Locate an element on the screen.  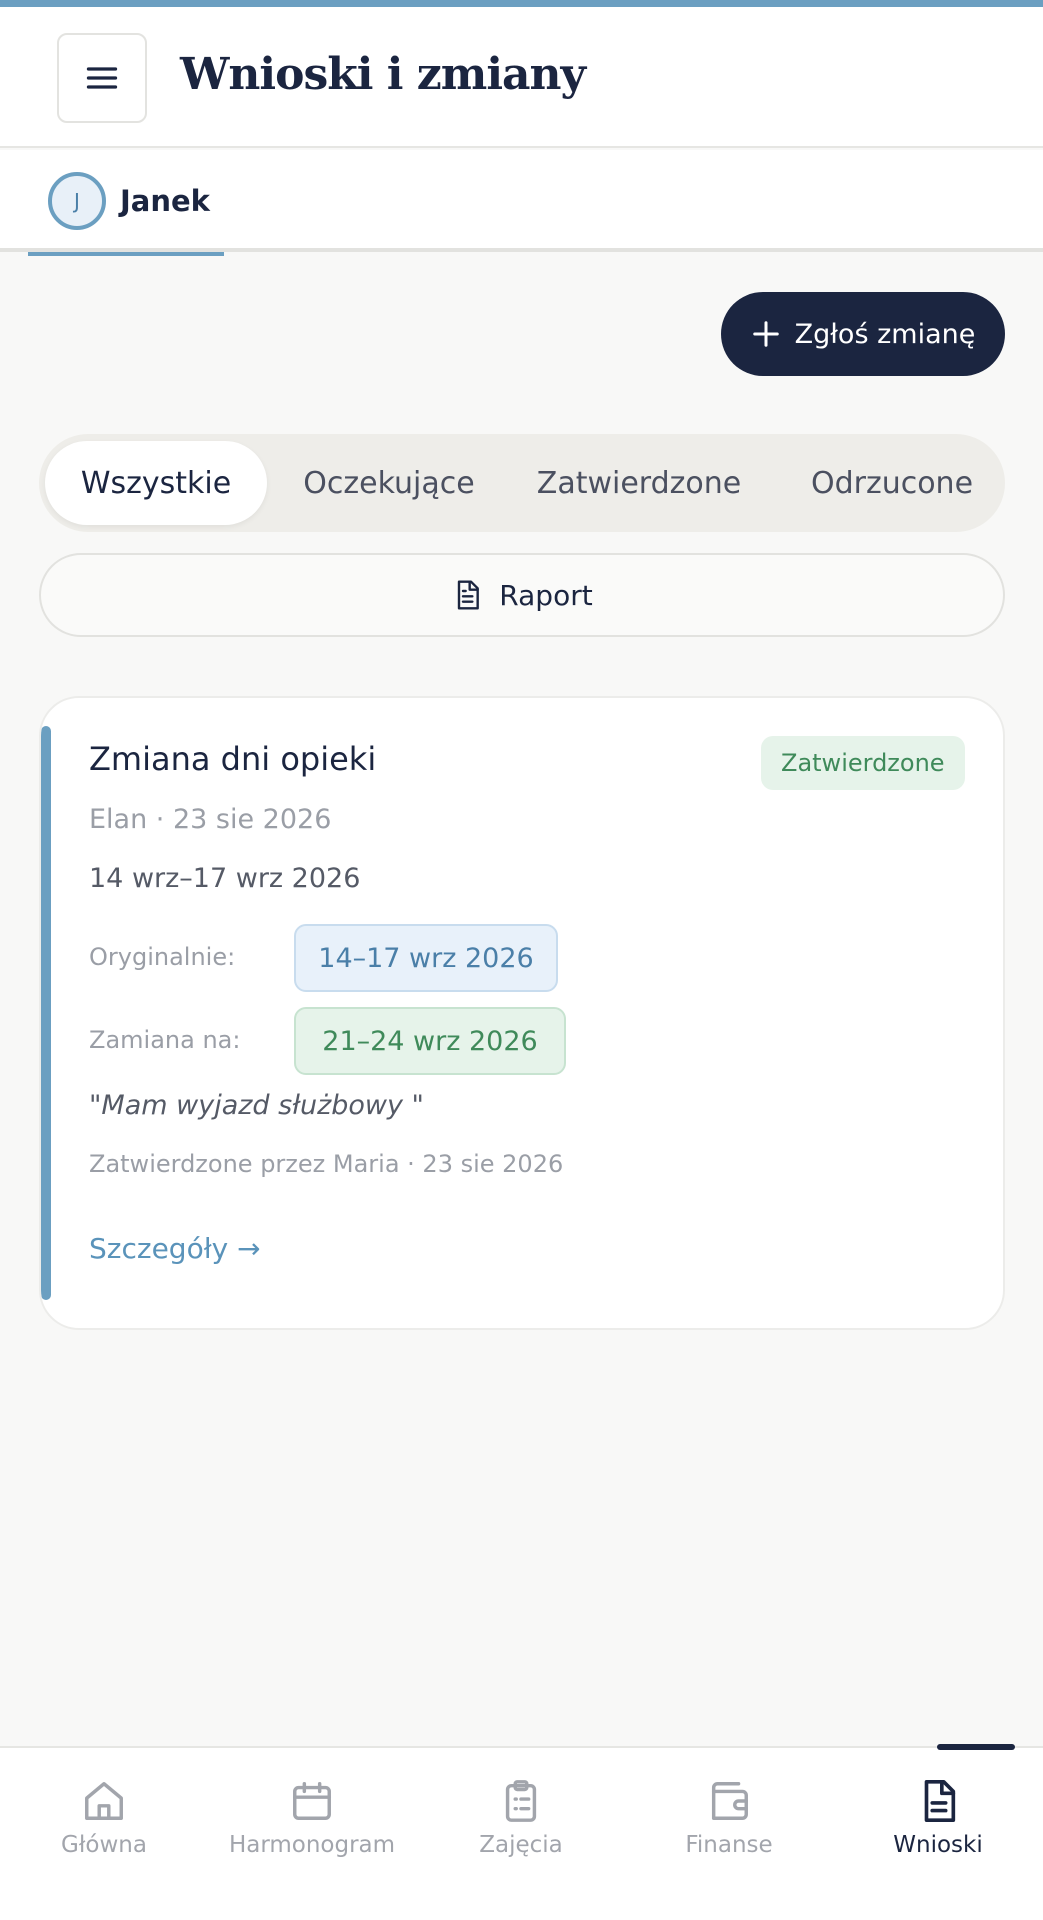
nav-item-activities: Zajęcia is located at coordinates (521, 1828).